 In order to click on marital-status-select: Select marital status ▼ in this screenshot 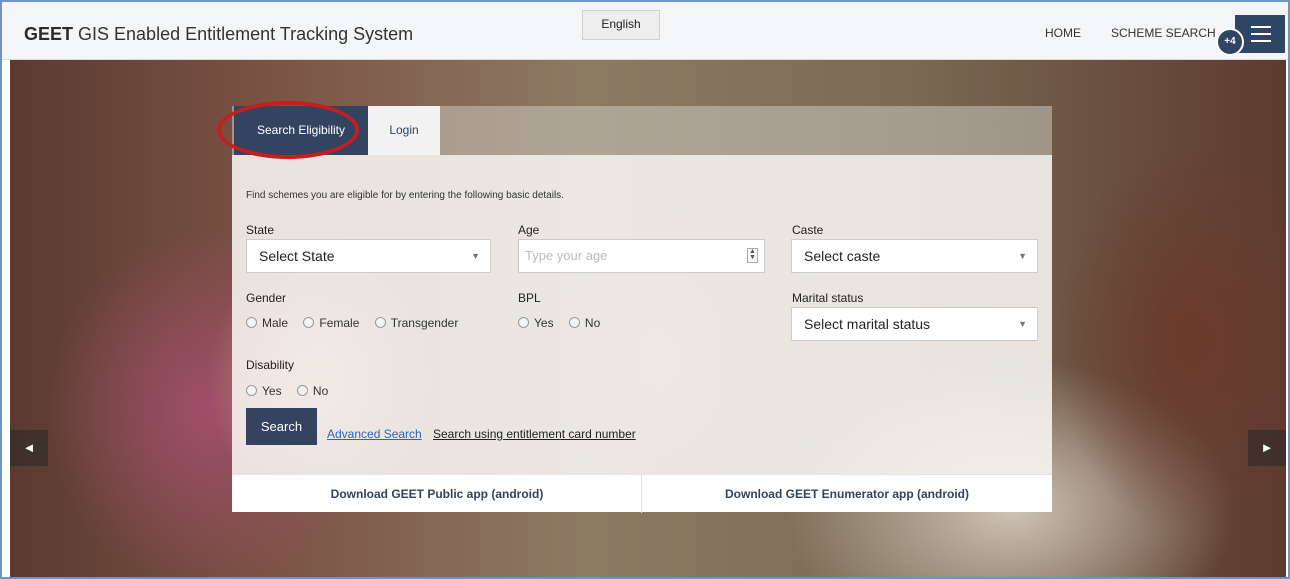, I will do `click(914, 324)`.